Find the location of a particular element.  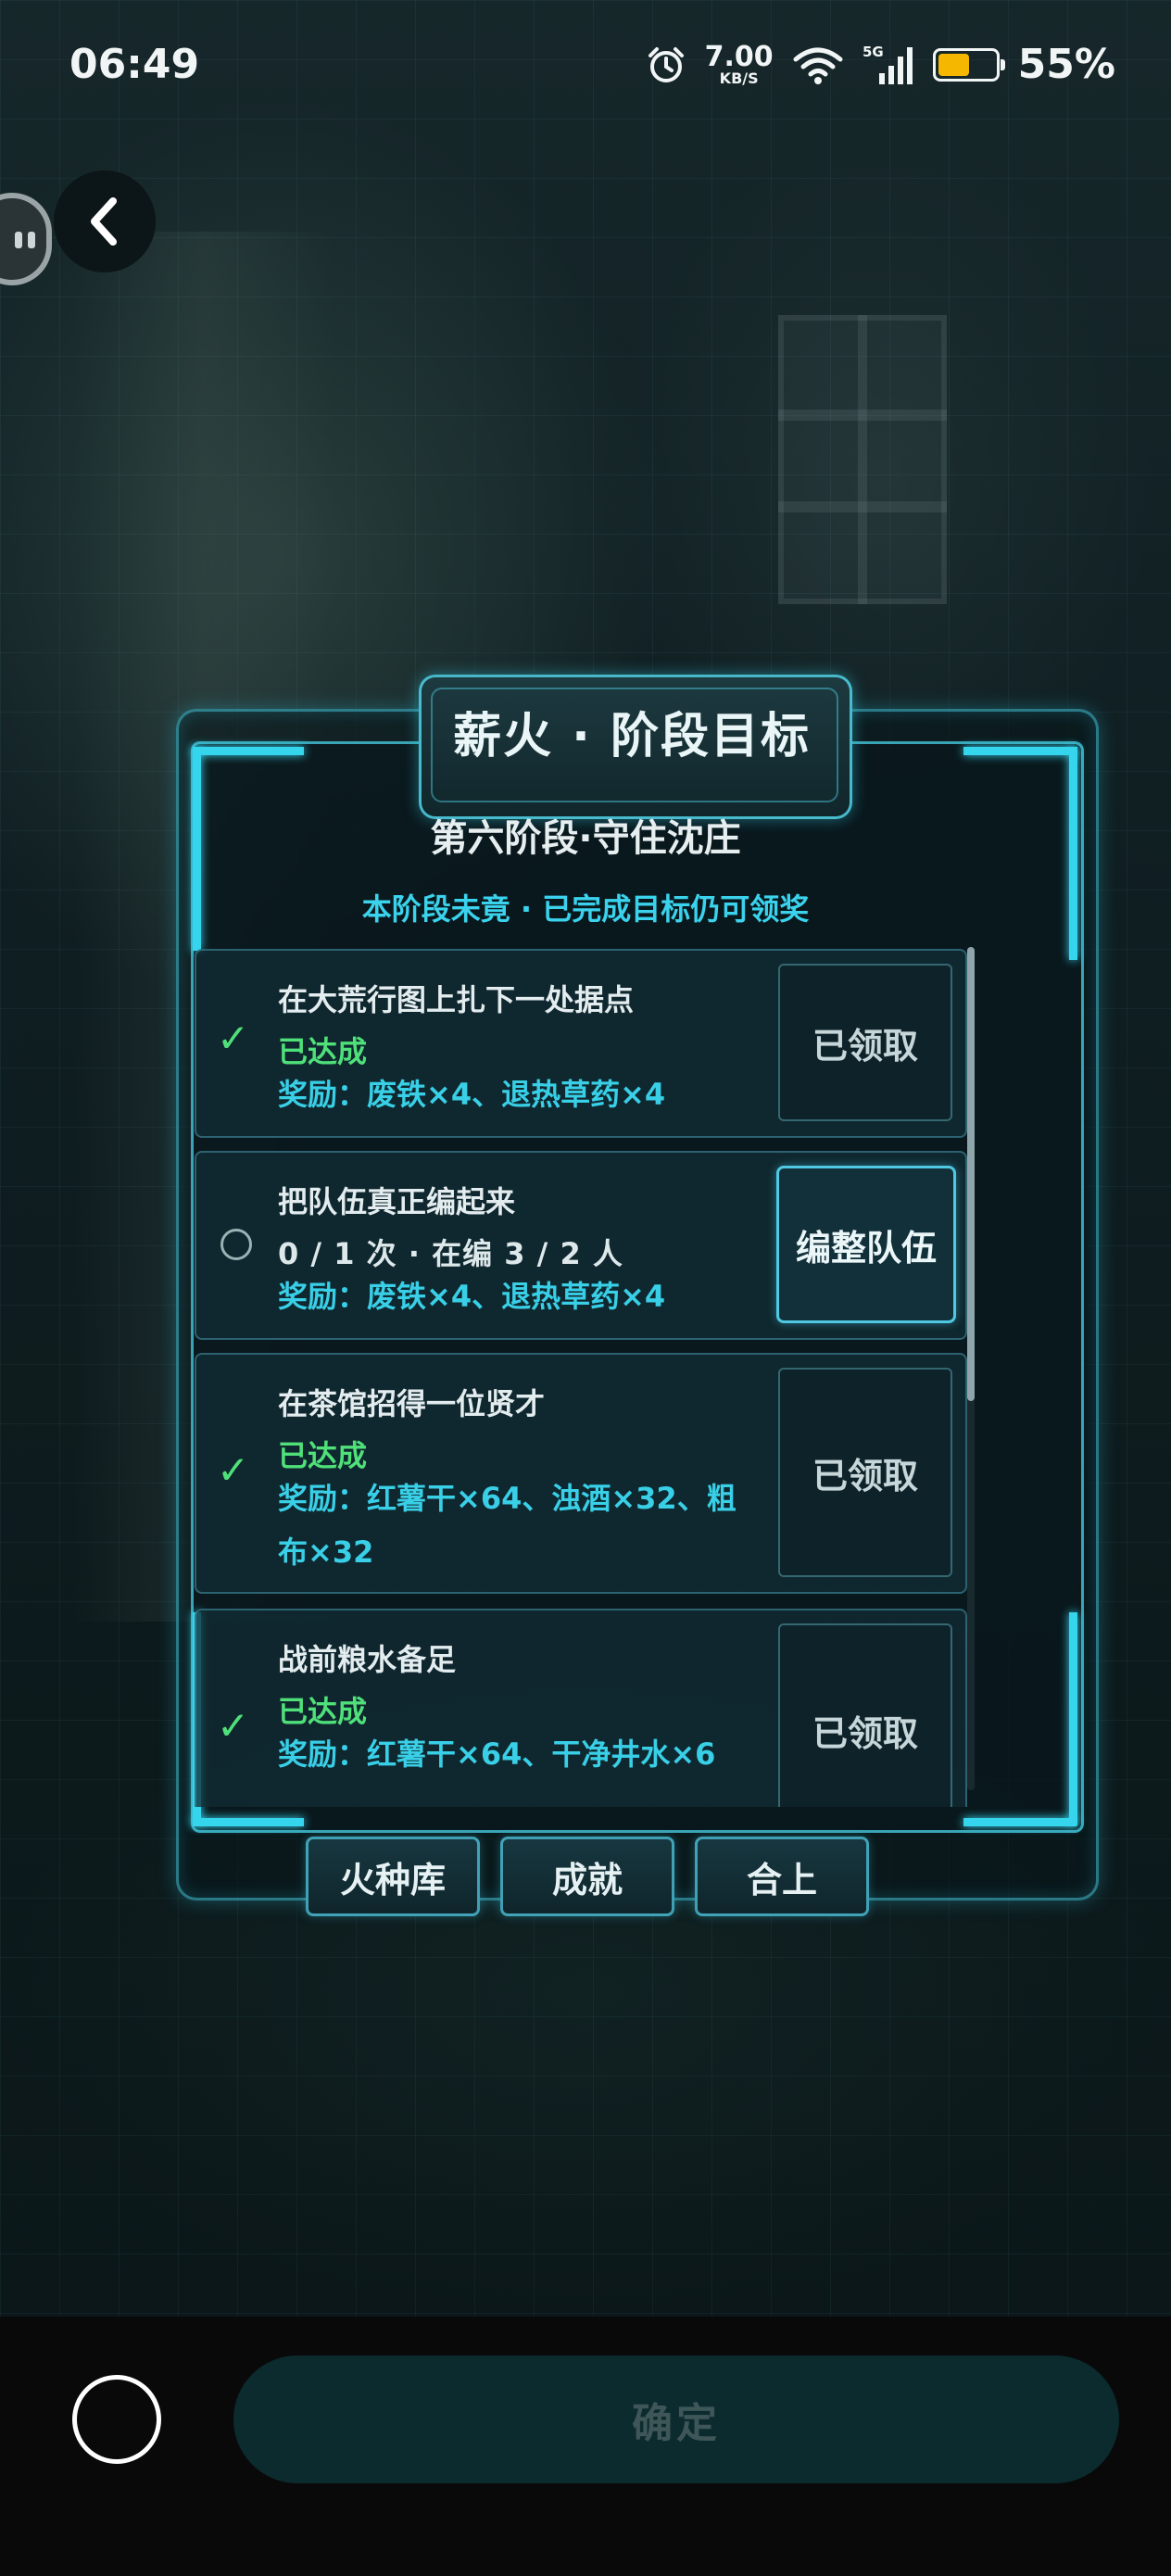

cellular-signal-icon: 5G is located at coordinates (889, 65).